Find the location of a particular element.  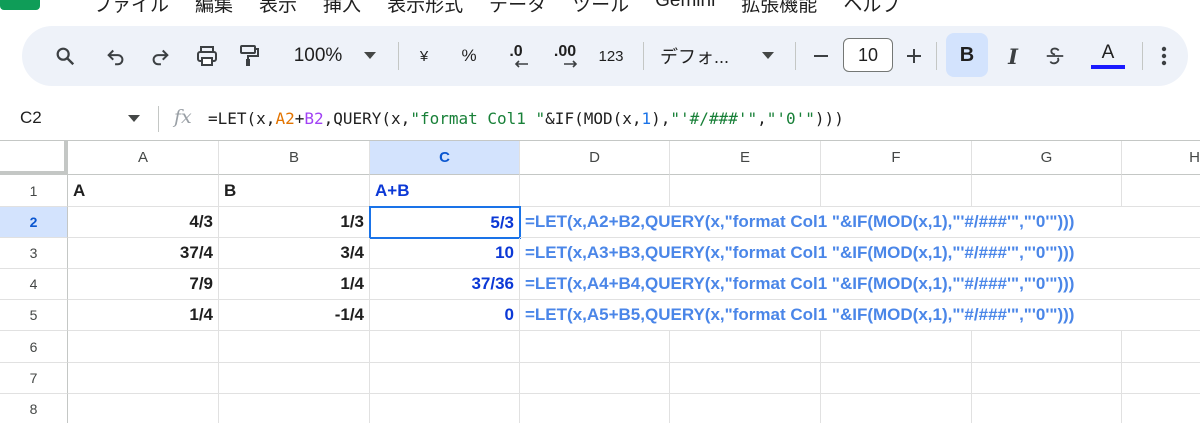

percent-format-button: % is located at coordinates (469, 56).